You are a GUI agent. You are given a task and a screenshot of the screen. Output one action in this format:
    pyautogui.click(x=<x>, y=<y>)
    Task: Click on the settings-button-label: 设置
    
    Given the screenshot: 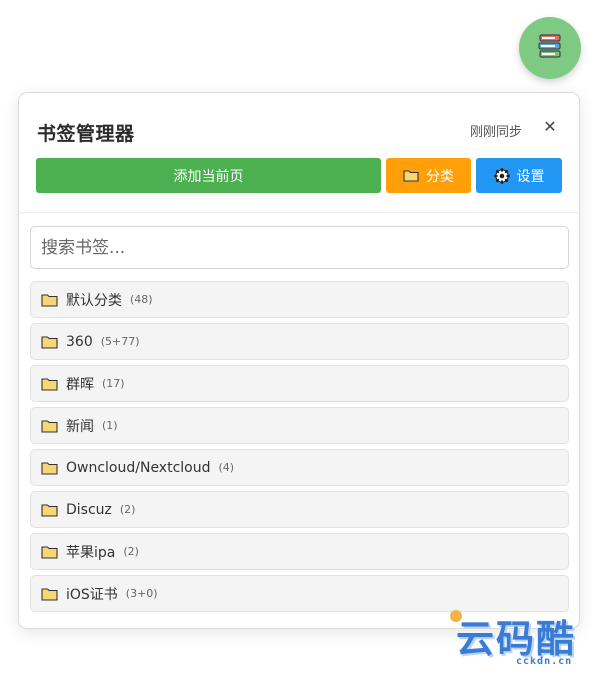 What is the action you would take?
    pyautogui.click(x=530, y=176)
    